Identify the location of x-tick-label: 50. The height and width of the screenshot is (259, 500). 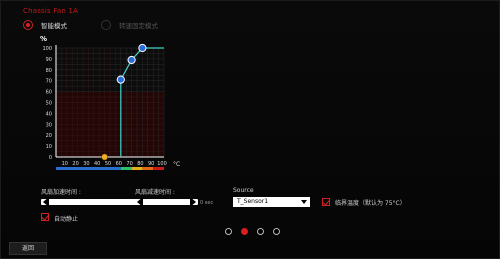
(108, 164).